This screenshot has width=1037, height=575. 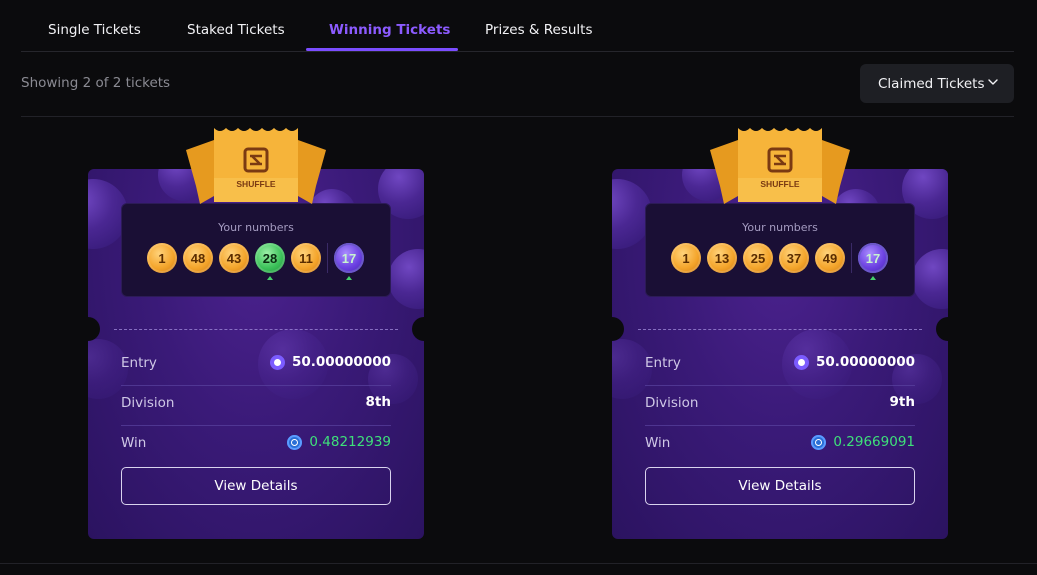 What do you see at coordinates (378, 402) in the screenshot?
I see `division-value: 8th` at bounding box center [378, 402].